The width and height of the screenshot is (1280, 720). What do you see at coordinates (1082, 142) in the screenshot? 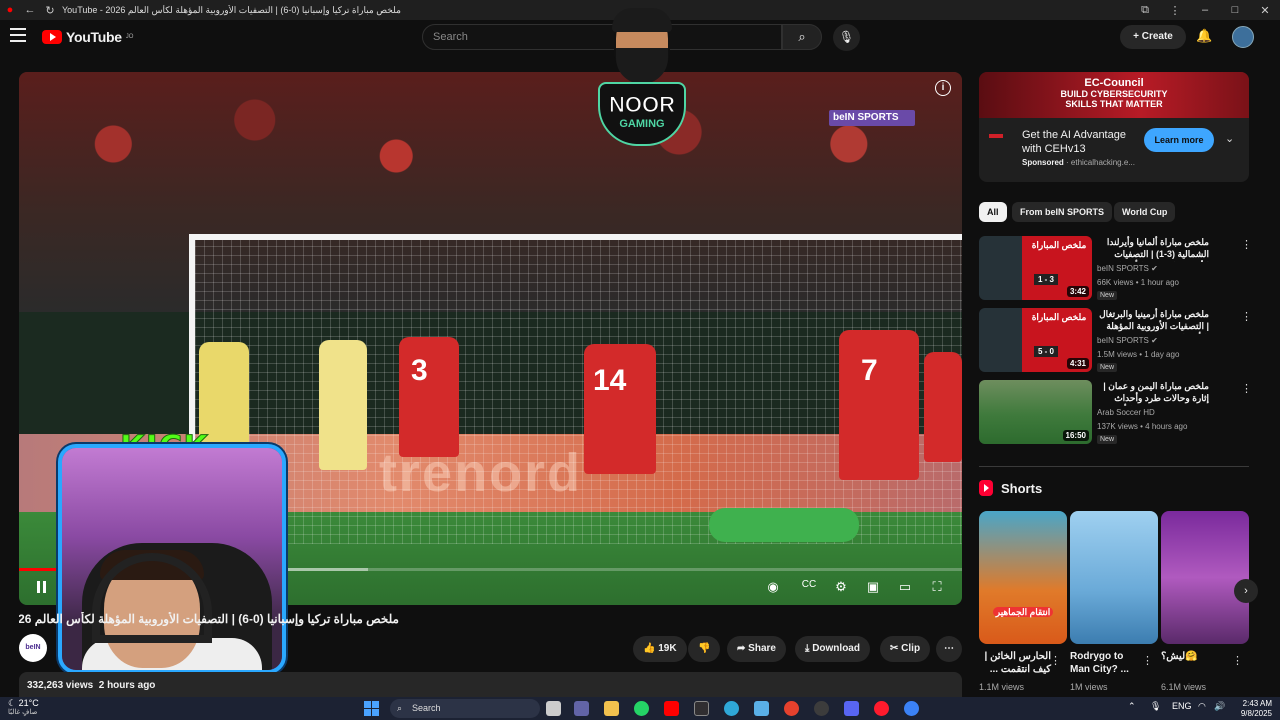
I see `ad-headline: Get the AI Advantage with CEHv13` at bounding box center [1082, 142].